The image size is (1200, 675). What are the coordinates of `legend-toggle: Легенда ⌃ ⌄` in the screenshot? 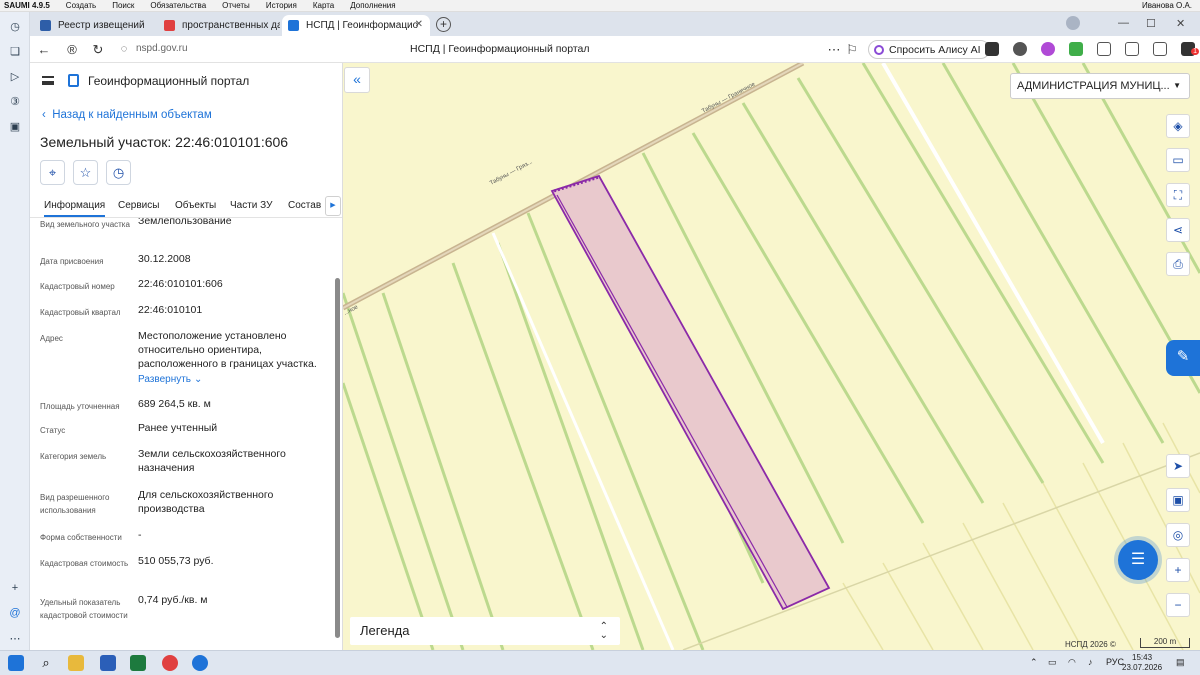 It's located at (485, 631).